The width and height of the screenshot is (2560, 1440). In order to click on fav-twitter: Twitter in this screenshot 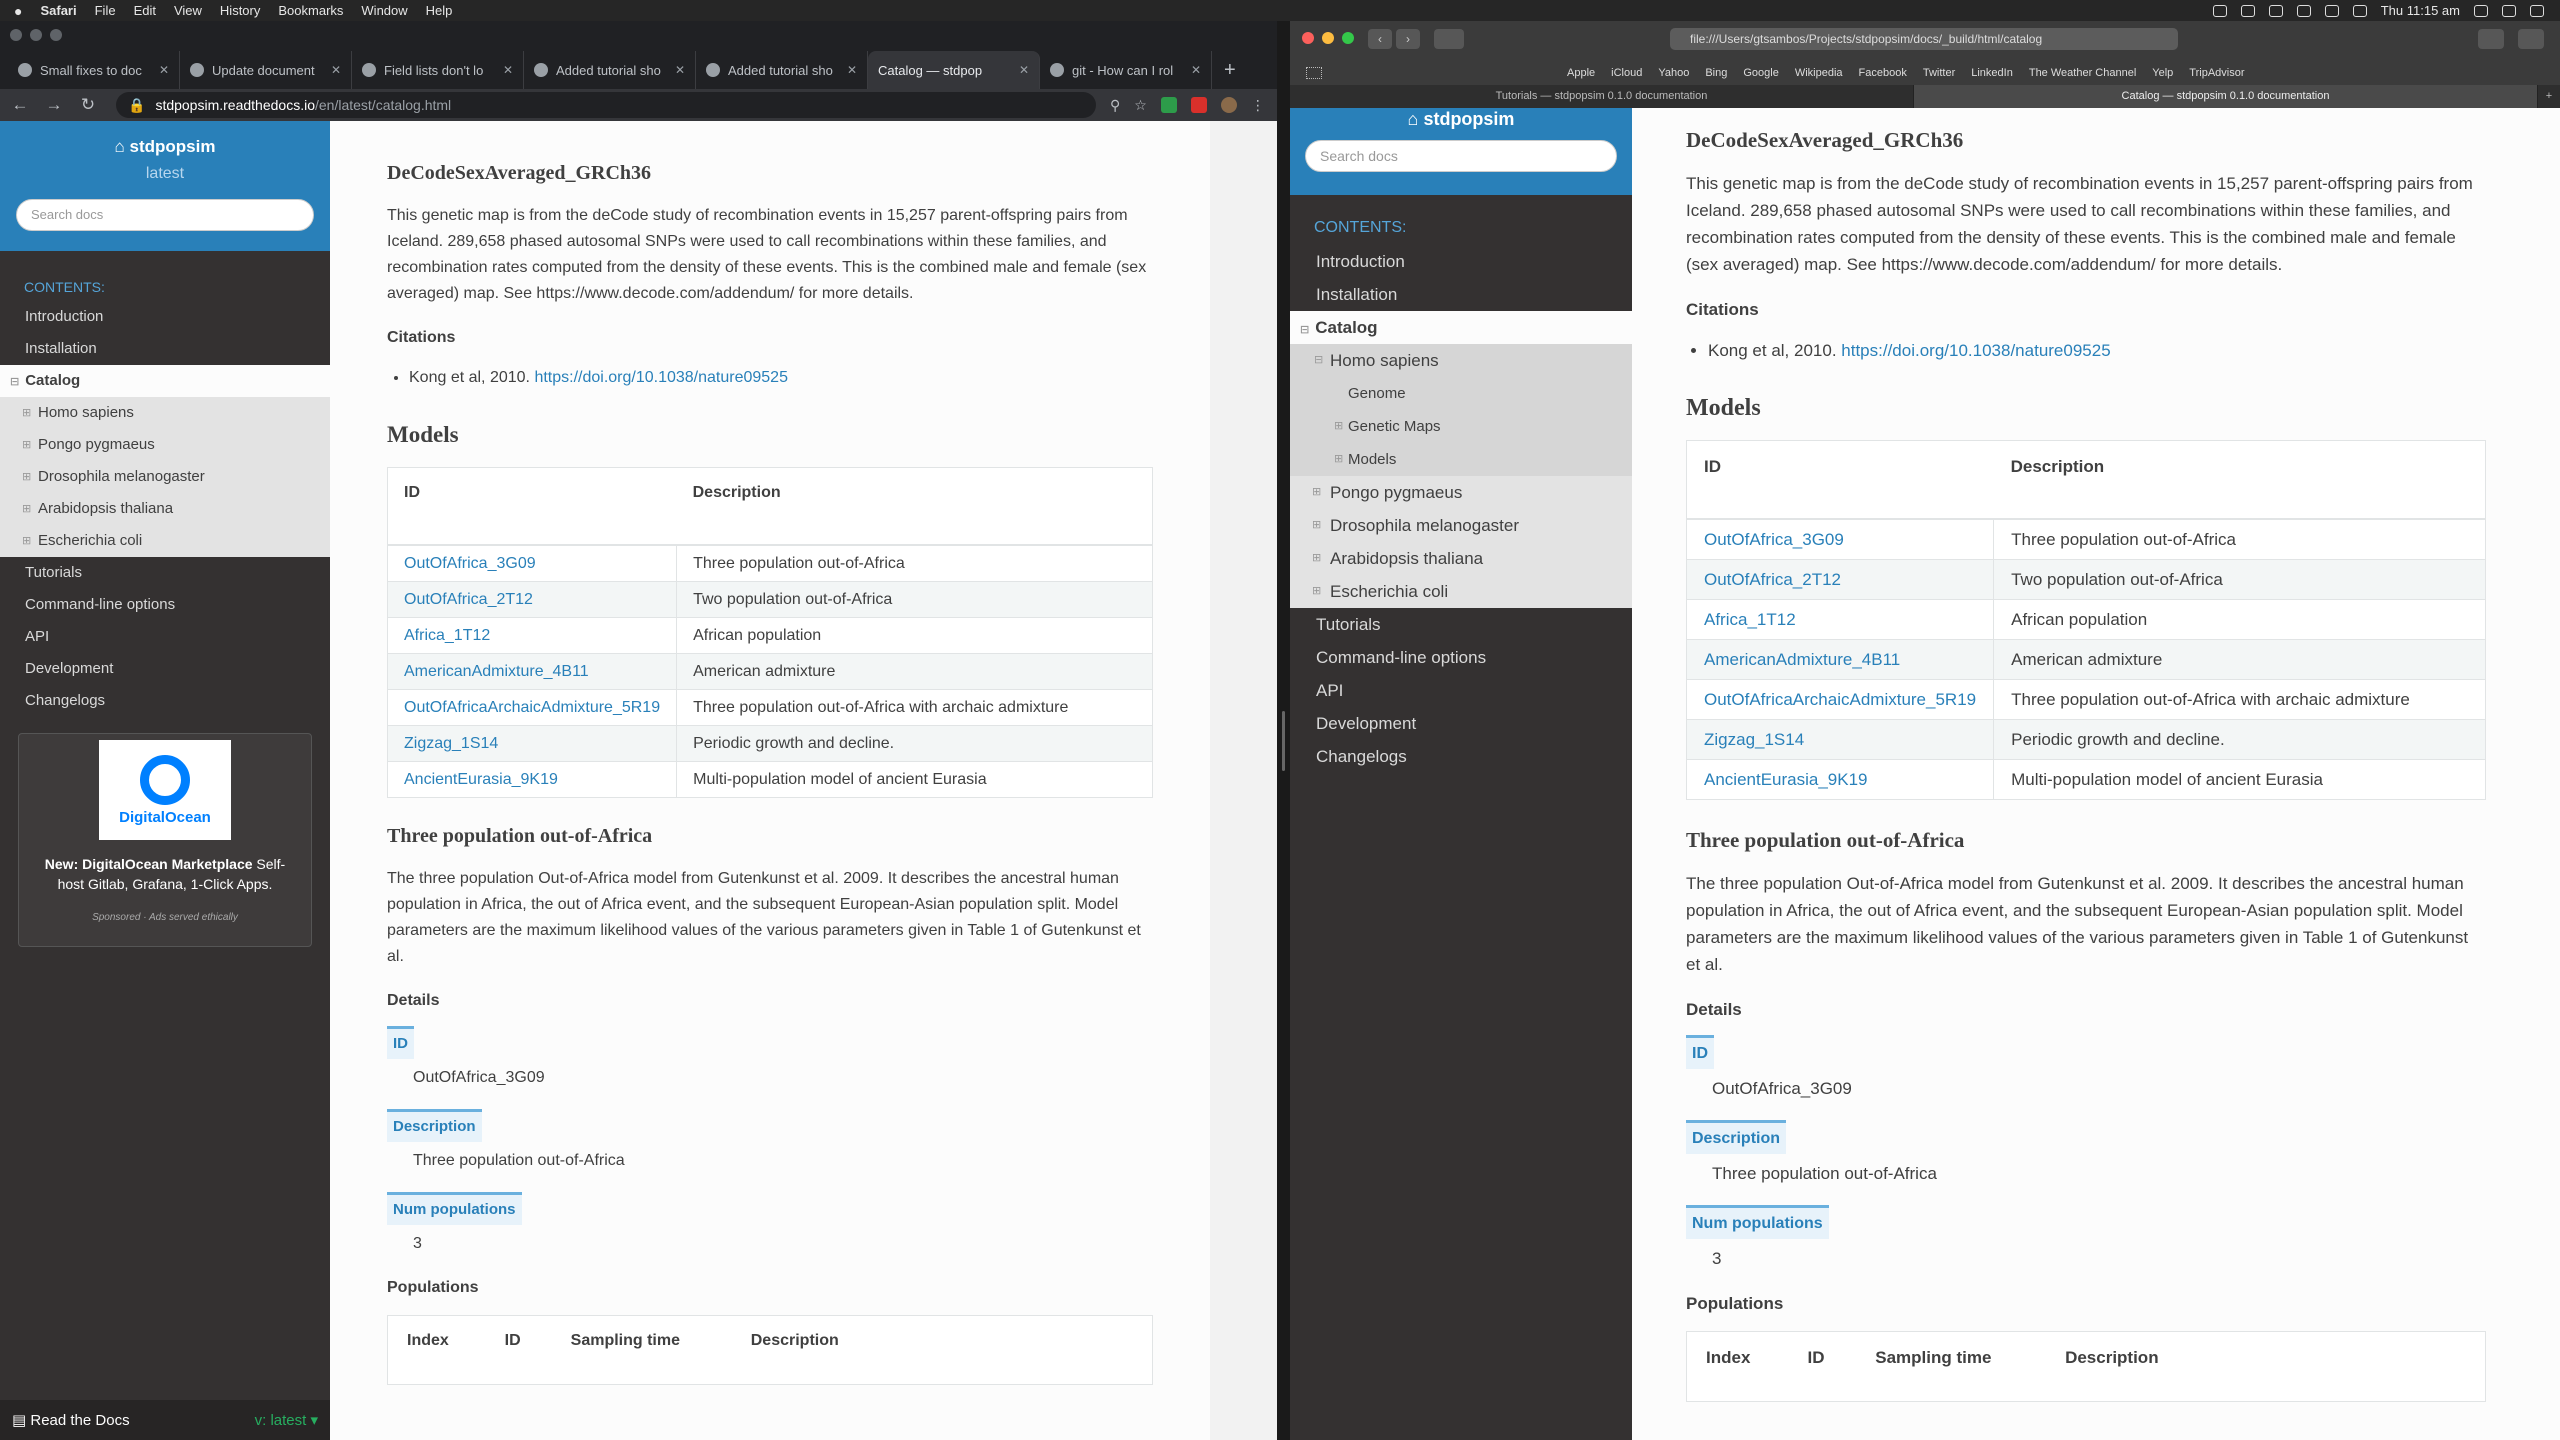, I will do `click(1939, 73)`.